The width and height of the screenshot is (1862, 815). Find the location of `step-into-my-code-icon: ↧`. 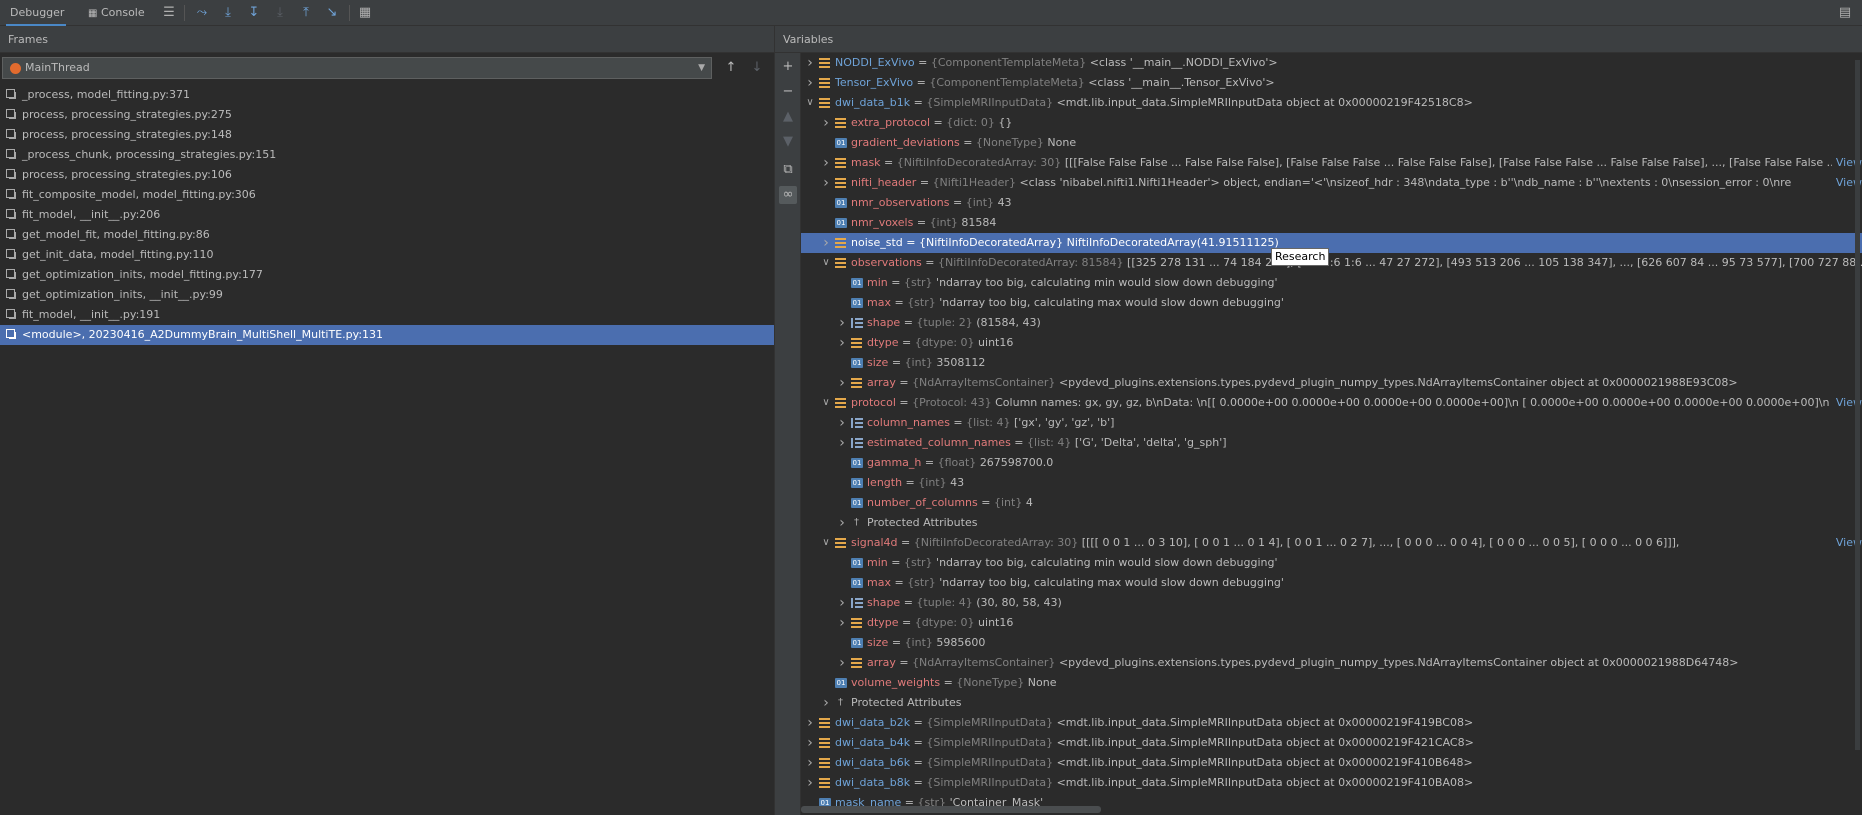

step-into-my-code-icon: ↧ is located at coordinates (254, 13).